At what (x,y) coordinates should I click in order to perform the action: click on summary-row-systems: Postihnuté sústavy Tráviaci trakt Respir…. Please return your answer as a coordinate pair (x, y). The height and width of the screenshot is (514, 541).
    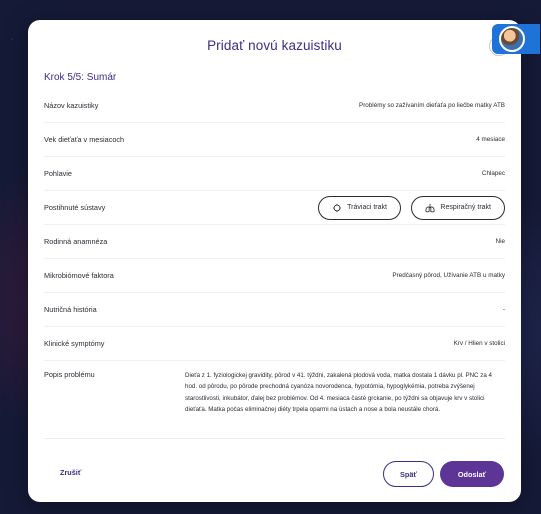
    Looking at the image, I should click on (274, 208).